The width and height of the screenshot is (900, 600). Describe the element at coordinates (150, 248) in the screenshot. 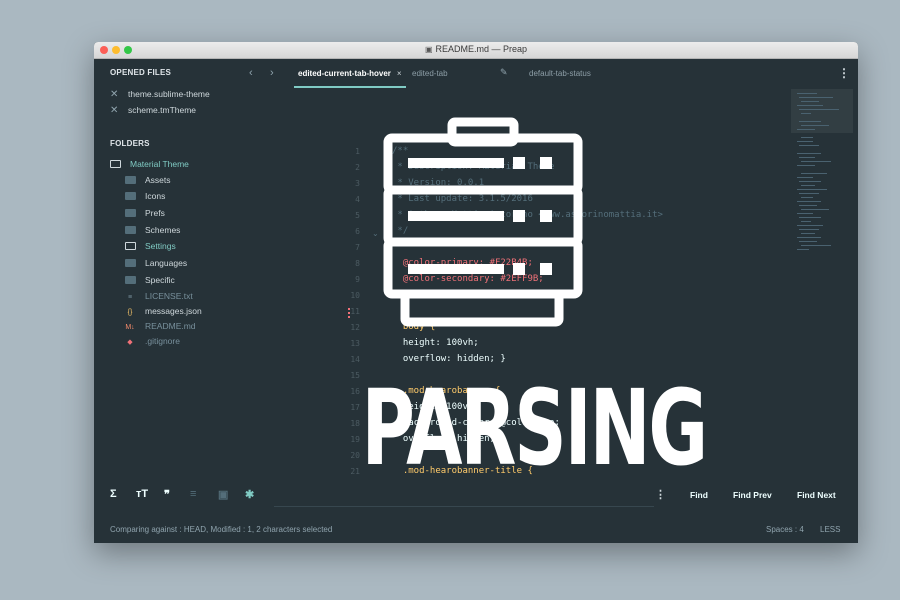

I see `tree-item-settings: Settings` at that location.